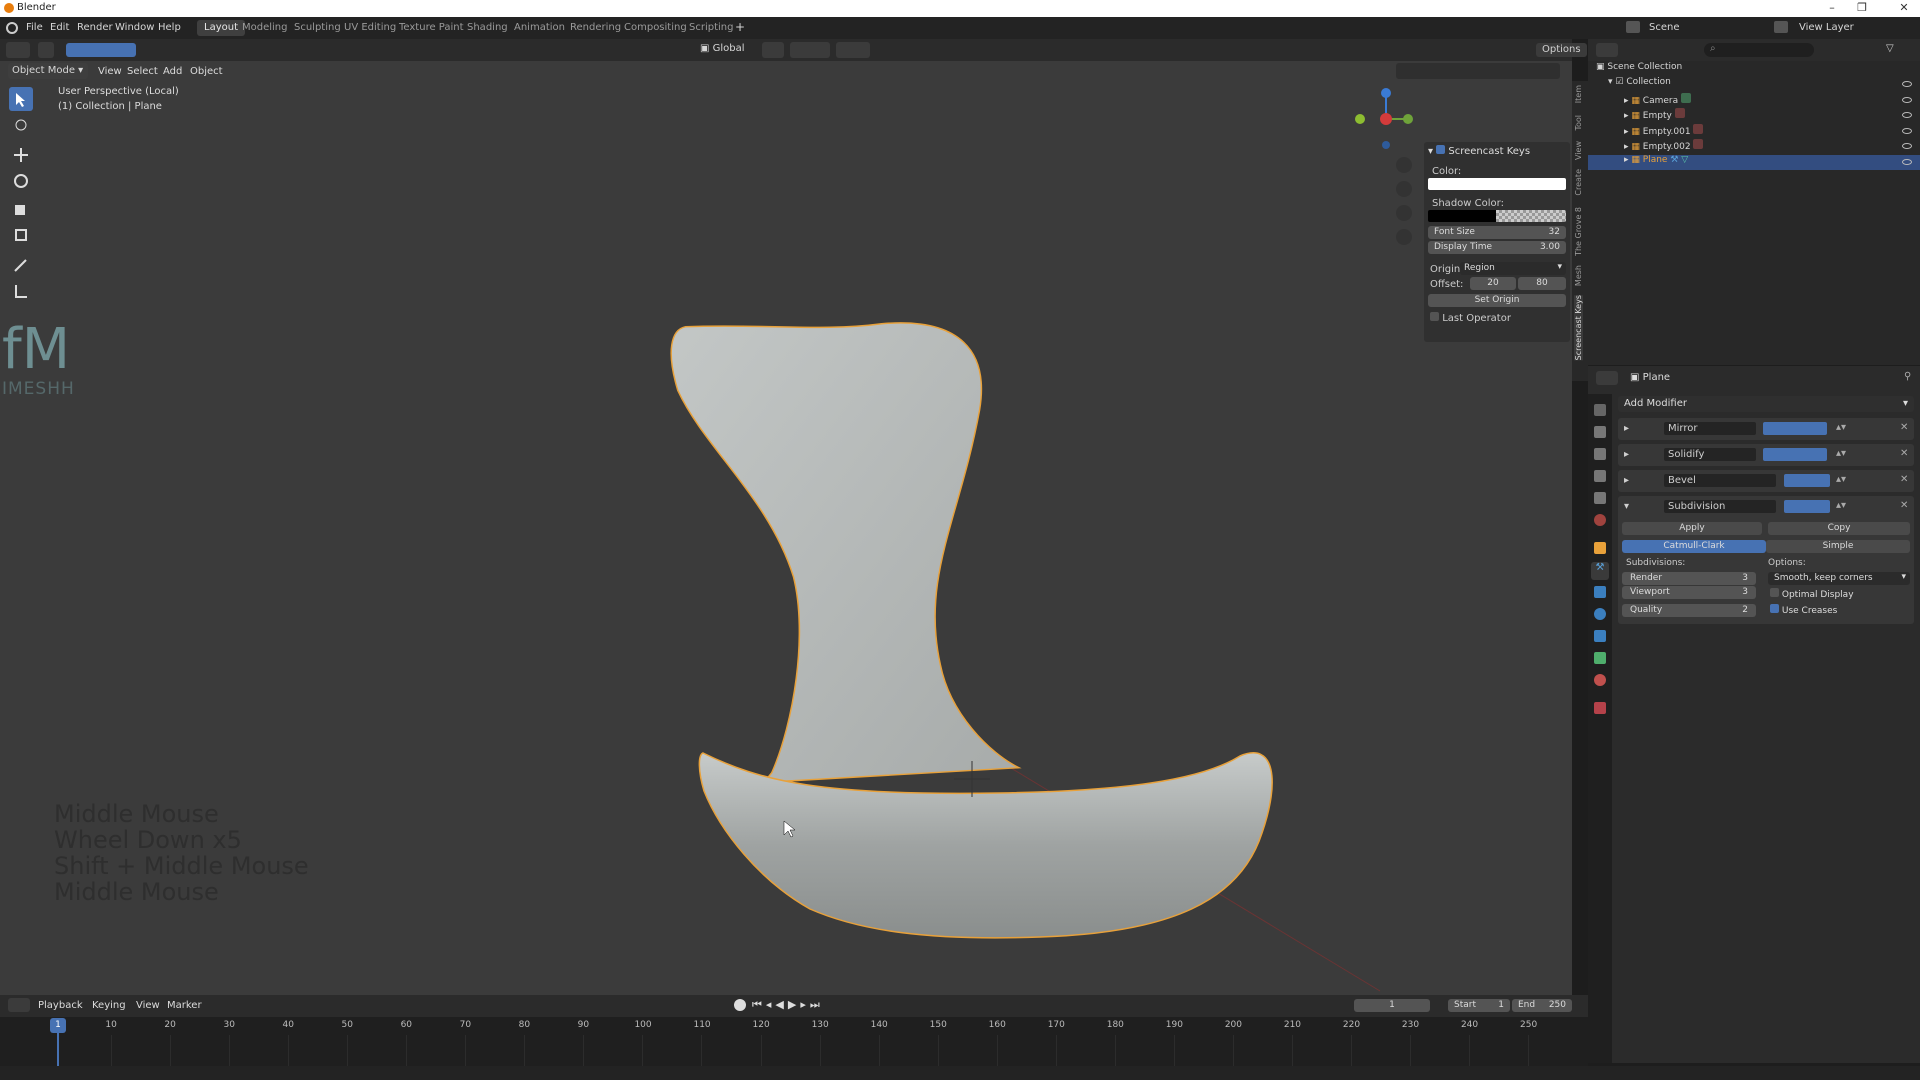 The height and width of the screenshot is (1080, 1920). I want to click on use-creases-checkbox: Use Creases, so click(1803, 610).